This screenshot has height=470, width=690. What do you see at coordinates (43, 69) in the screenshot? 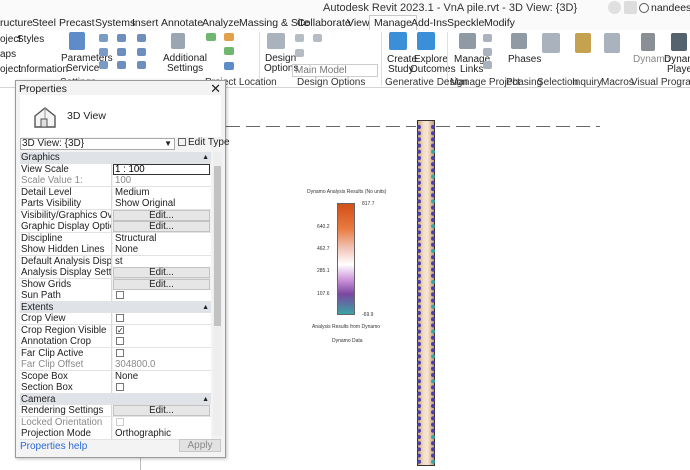
I see `ribbon-item-information: Information` at bounding box center [43, 69].